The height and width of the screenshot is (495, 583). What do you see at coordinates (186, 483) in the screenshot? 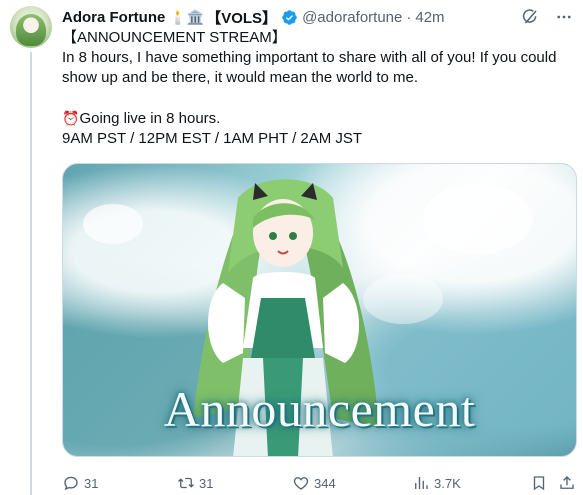
I see `repost-icon` at bounding box center [186, 483].